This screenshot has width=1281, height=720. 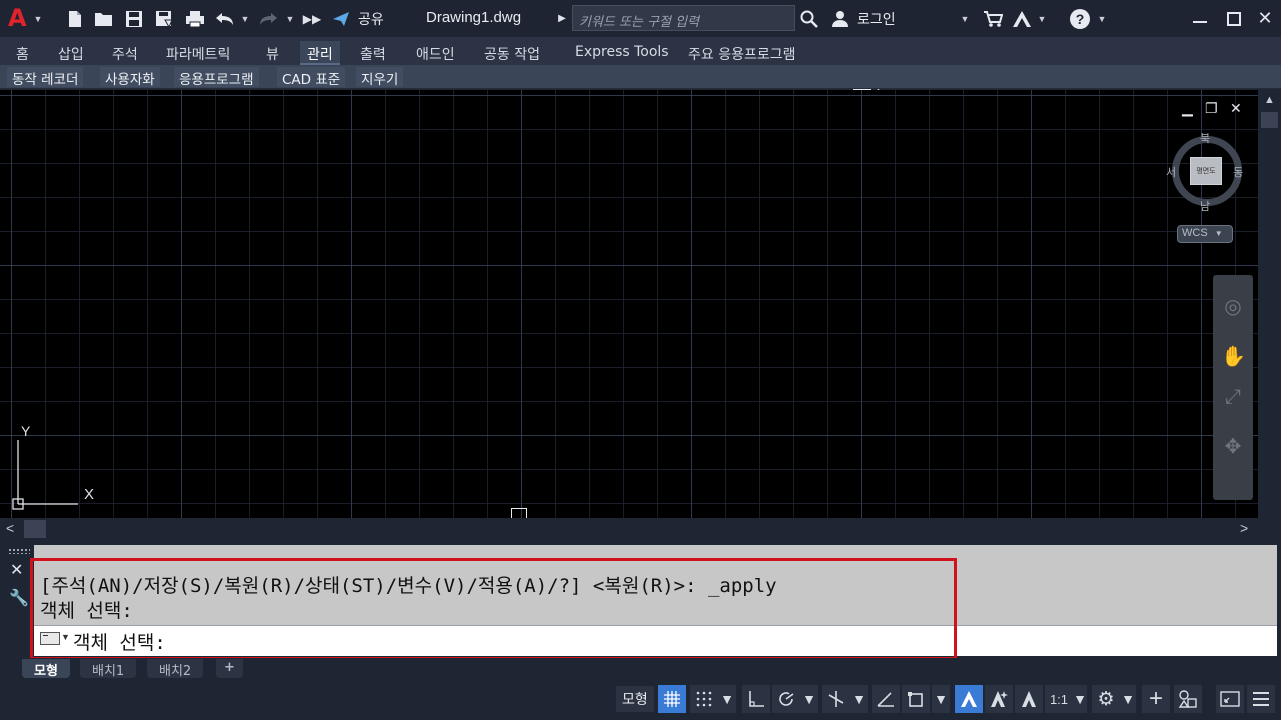 I want to click on scroll-up-arrow-icon: ▲, so click(x=1269, y=100).